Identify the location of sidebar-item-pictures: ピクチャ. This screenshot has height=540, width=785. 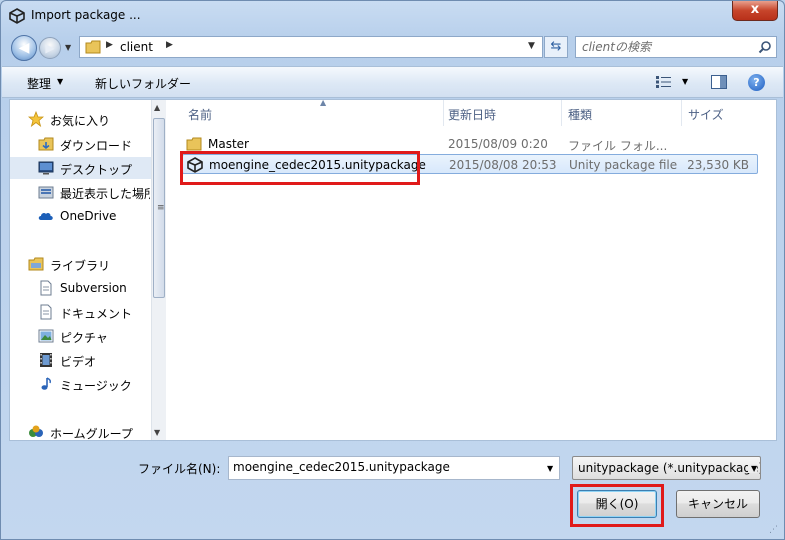
(80, 336).